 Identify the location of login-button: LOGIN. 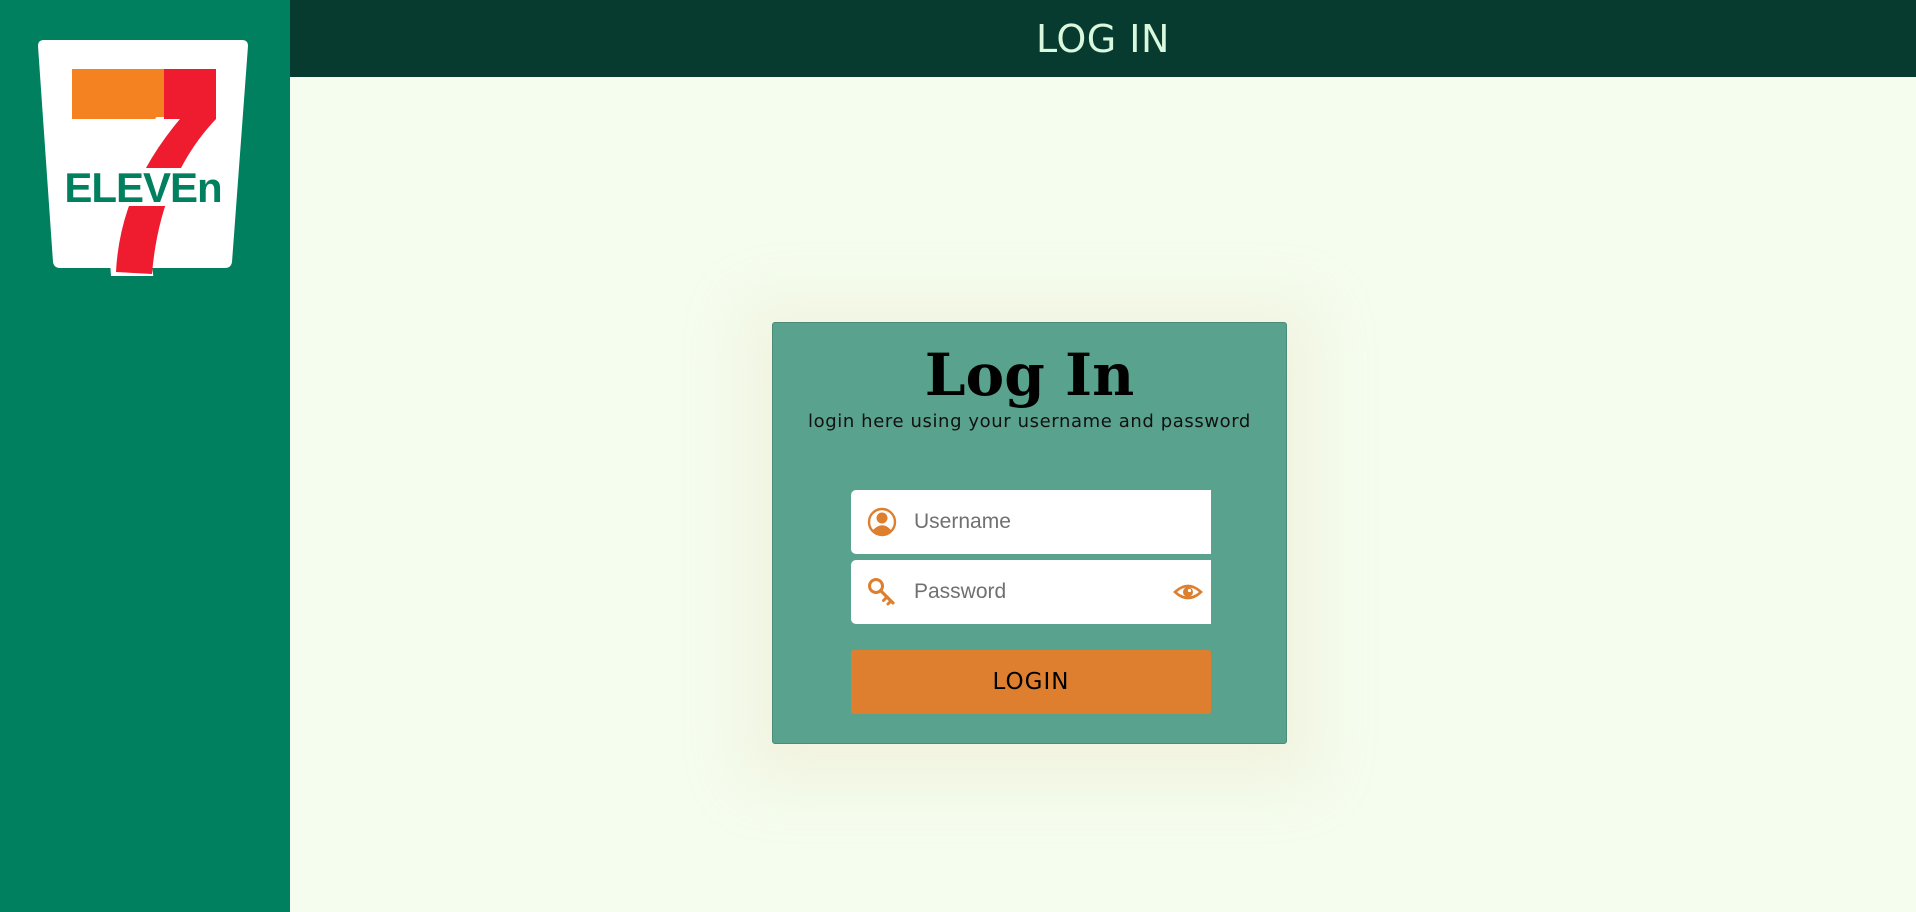
(1031, 682).